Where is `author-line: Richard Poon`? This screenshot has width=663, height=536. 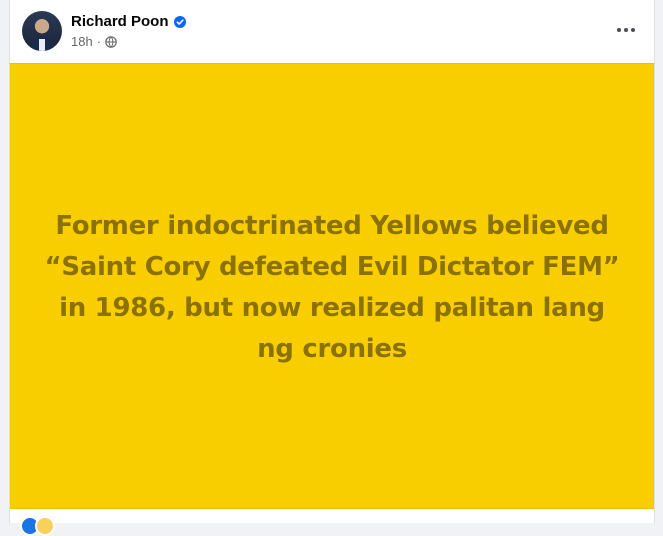 author-line: Richard Poon is located at coordinates (128, 21).